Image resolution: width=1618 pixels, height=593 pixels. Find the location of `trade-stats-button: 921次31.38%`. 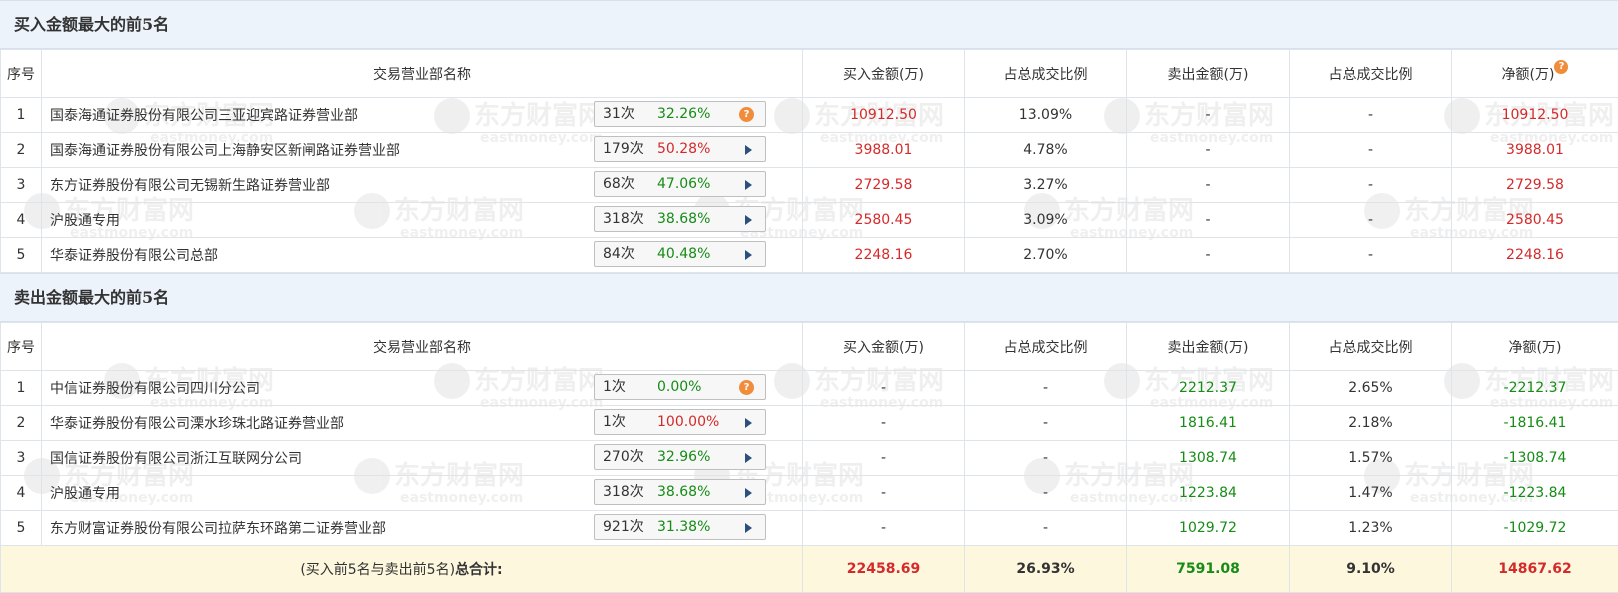

trade-stats-button: 921次31.38% is located at coordinates (680, 527).